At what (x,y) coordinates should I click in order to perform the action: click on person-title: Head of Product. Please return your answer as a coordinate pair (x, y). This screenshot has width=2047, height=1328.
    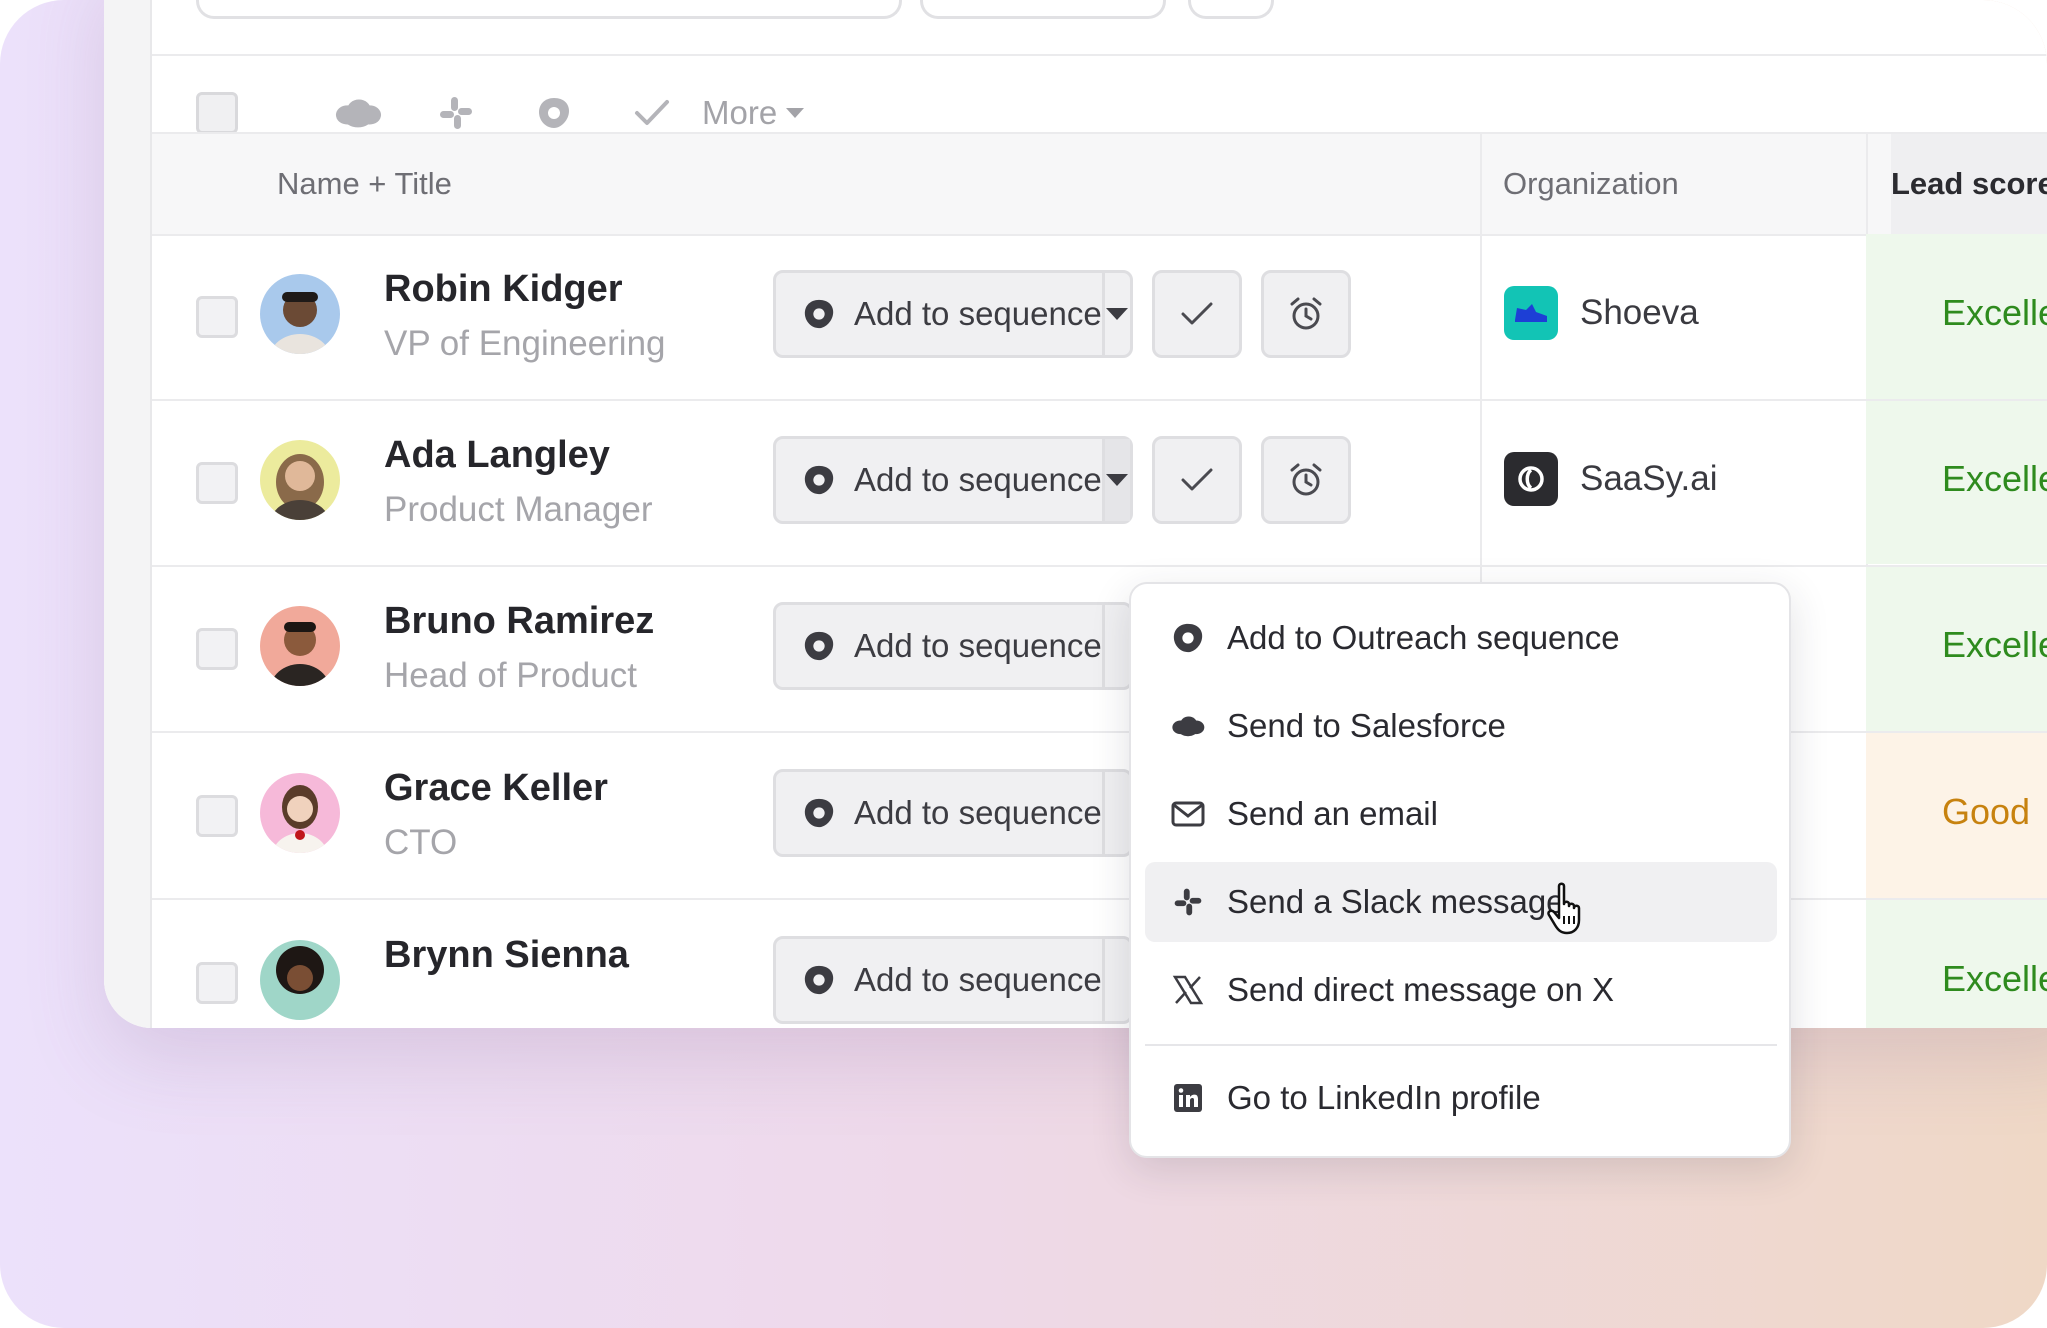
    Looking at the image, I should click on (510, 675).